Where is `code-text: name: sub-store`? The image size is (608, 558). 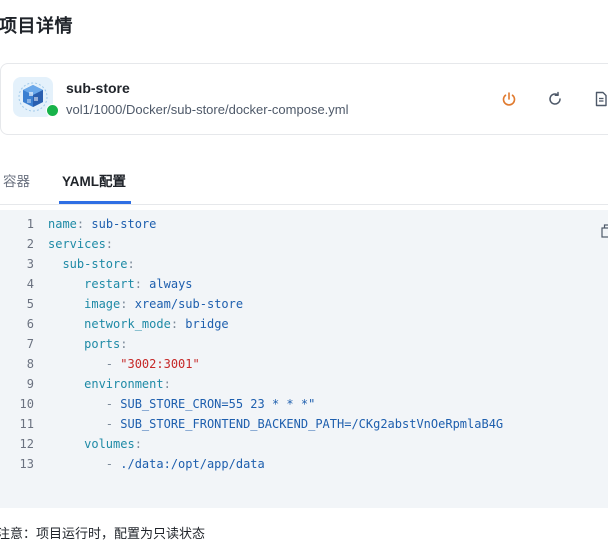 code-text: name: sub-store is located at coordinates (102, 224).